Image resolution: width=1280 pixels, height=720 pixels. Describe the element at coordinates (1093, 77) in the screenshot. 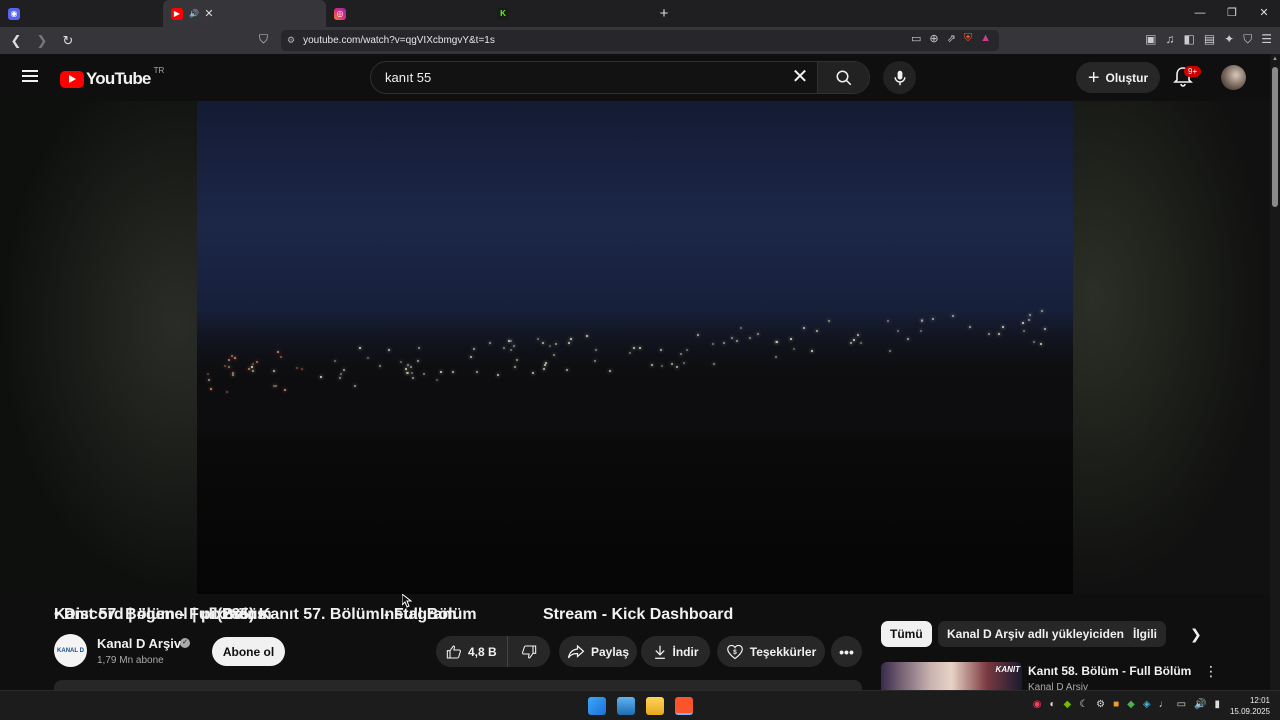

I see `plus-icon: +` at that location.